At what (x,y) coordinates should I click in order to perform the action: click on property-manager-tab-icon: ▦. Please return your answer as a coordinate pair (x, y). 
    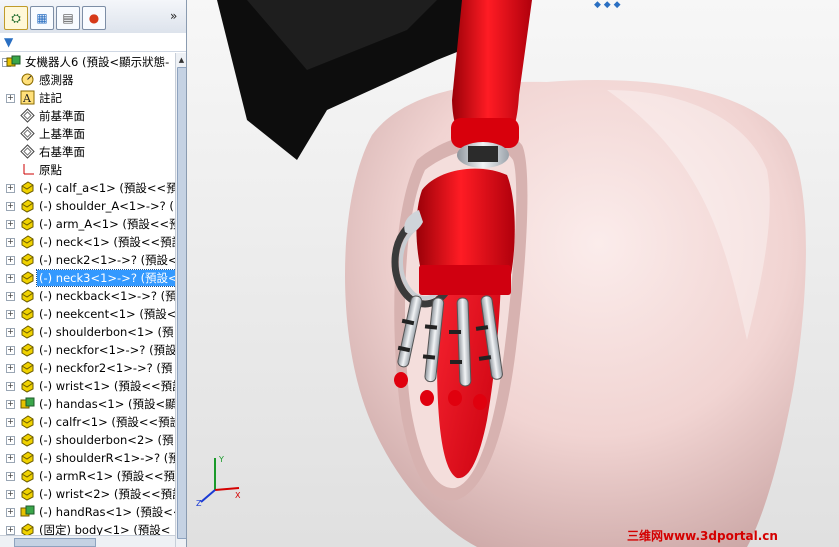
    Looking at the image, I should click on (42, 18).